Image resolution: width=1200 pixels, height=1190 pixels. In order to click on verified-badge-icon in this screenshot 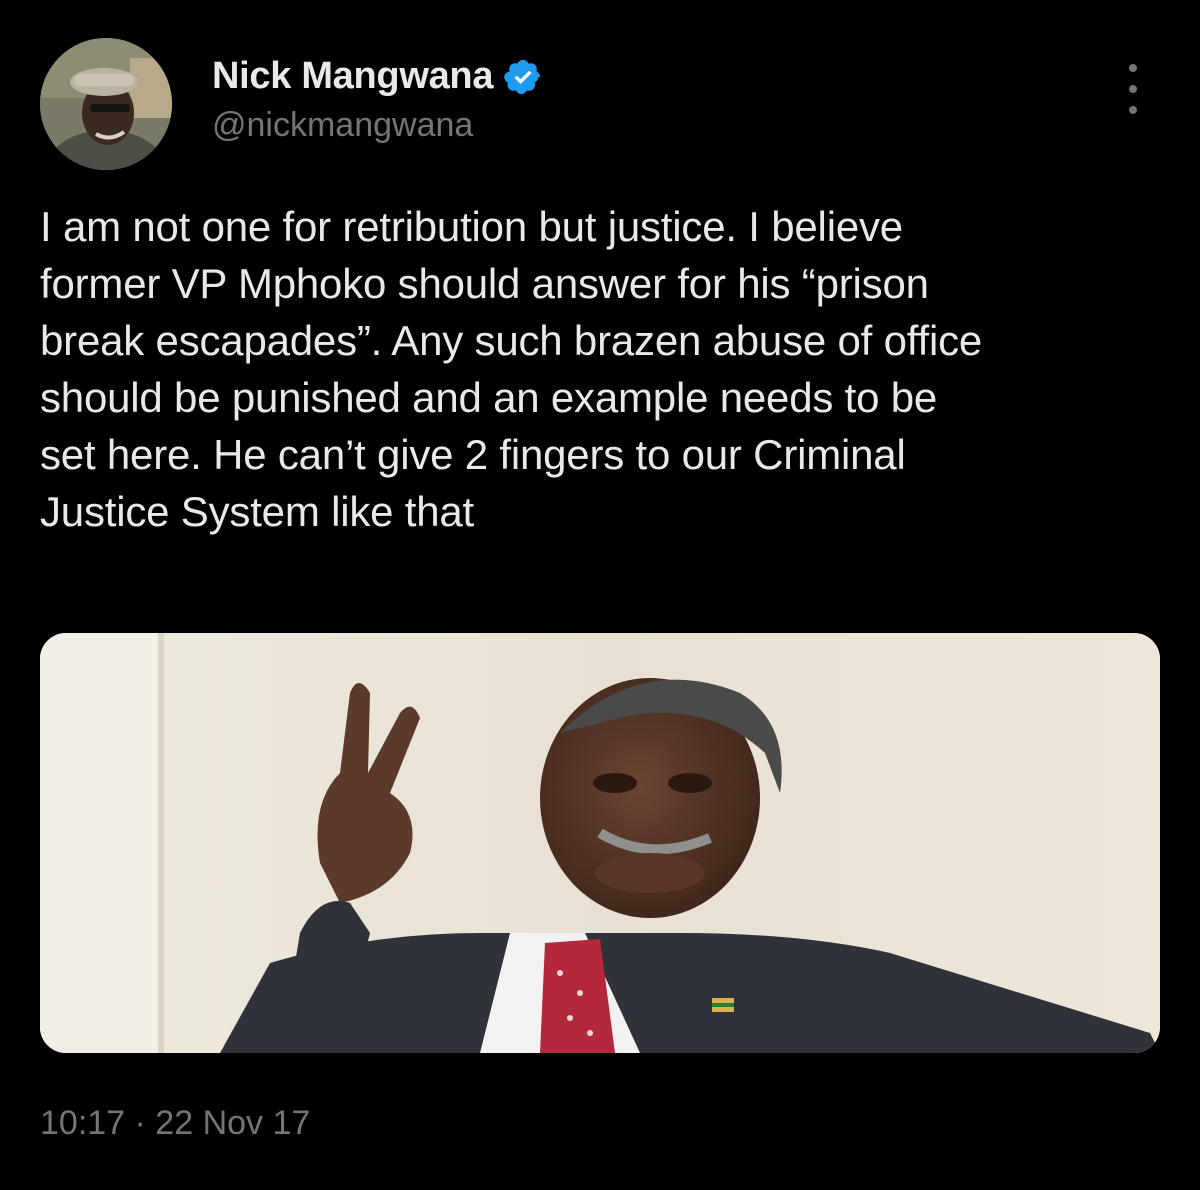, I will do `click(523, 77)`.